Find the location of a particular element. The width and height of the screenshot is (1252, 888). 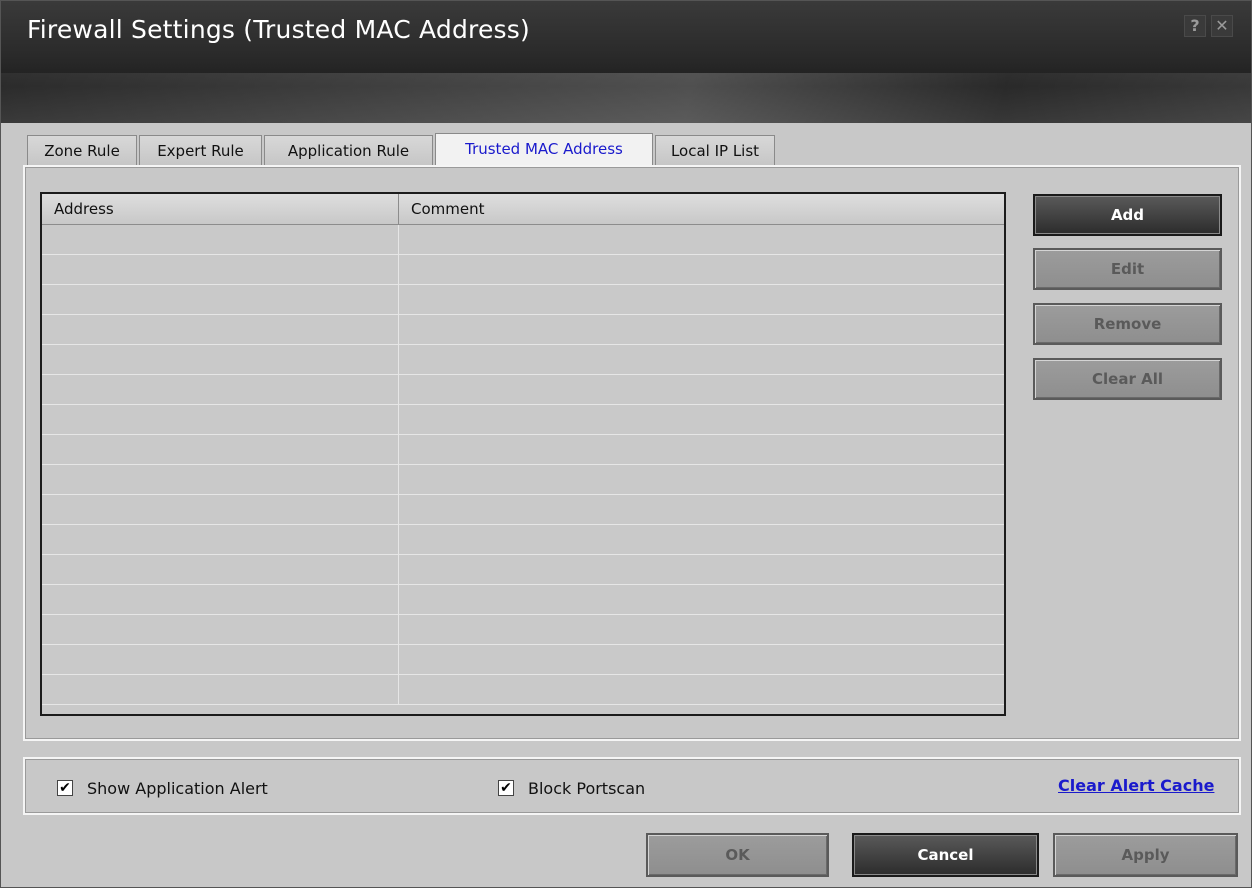

block-portscan-checkbox: ✔ is located at coordinates (506, 788).